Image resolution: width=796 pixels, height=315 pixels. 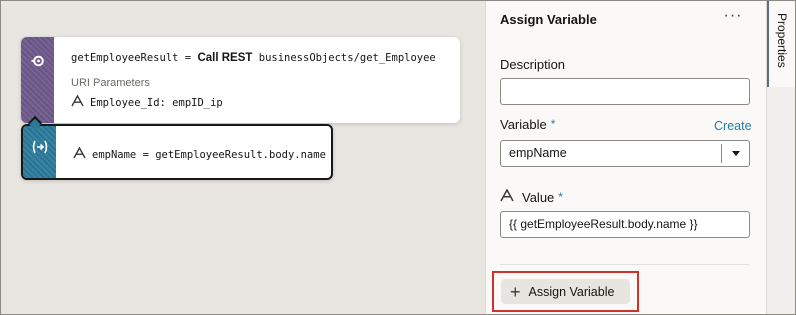 I want to click on value-label-text: Value, so click(x=538, y=197).